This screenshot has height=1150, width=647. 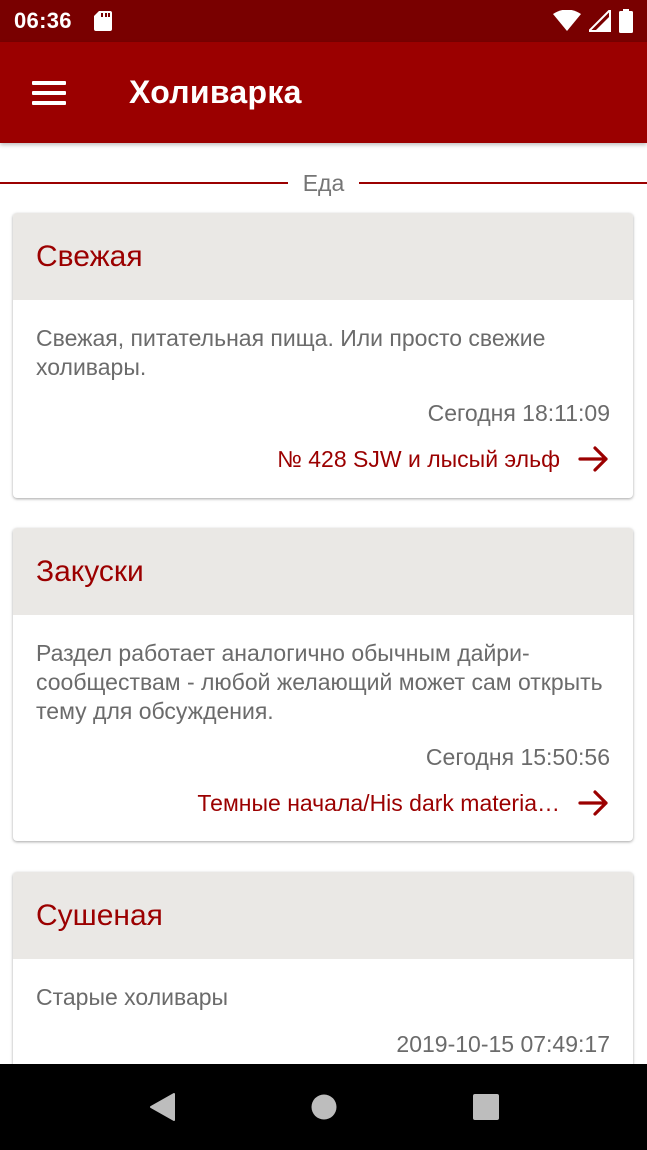 What do you see at coordinates (102, 21) in the screenshot?
I see `sd-card-icon` at bounding box center [102, 21].